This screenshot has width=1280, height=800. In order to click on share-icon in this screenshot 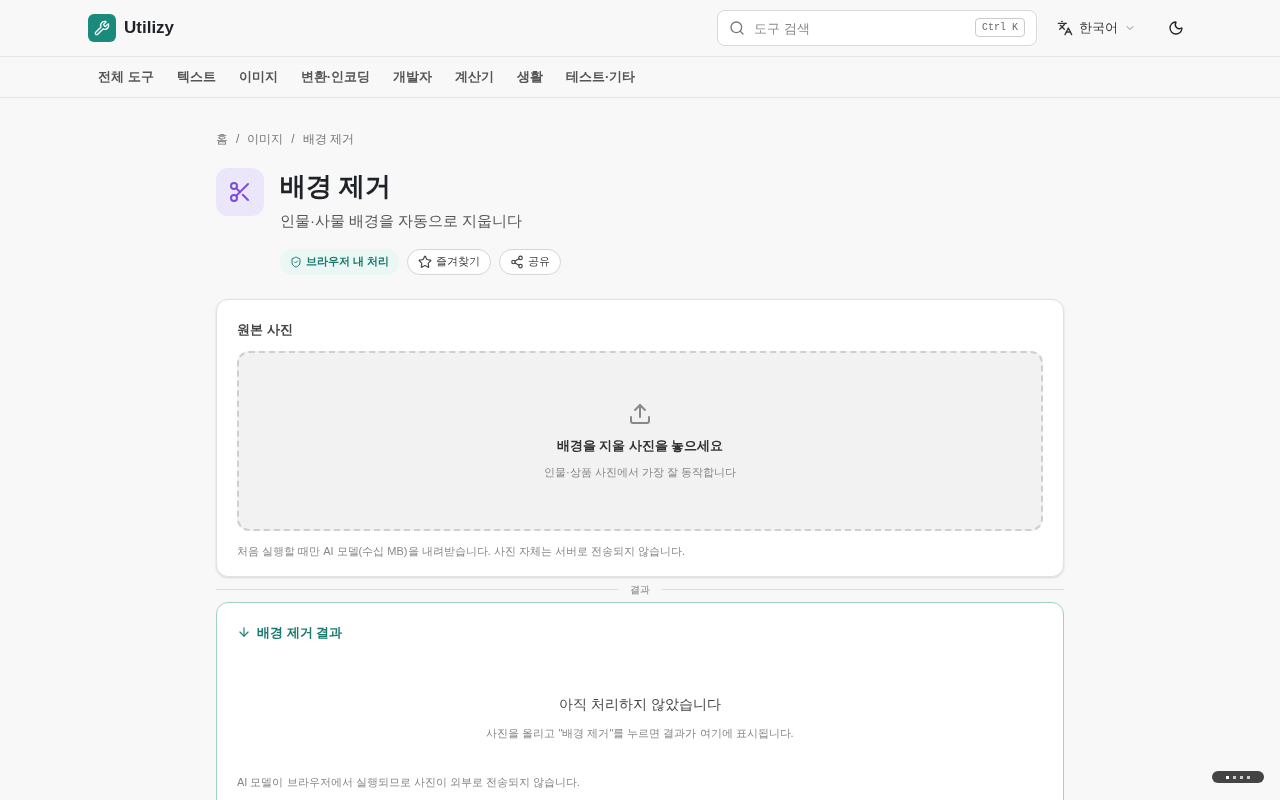, I will do `click(517, 261)`.